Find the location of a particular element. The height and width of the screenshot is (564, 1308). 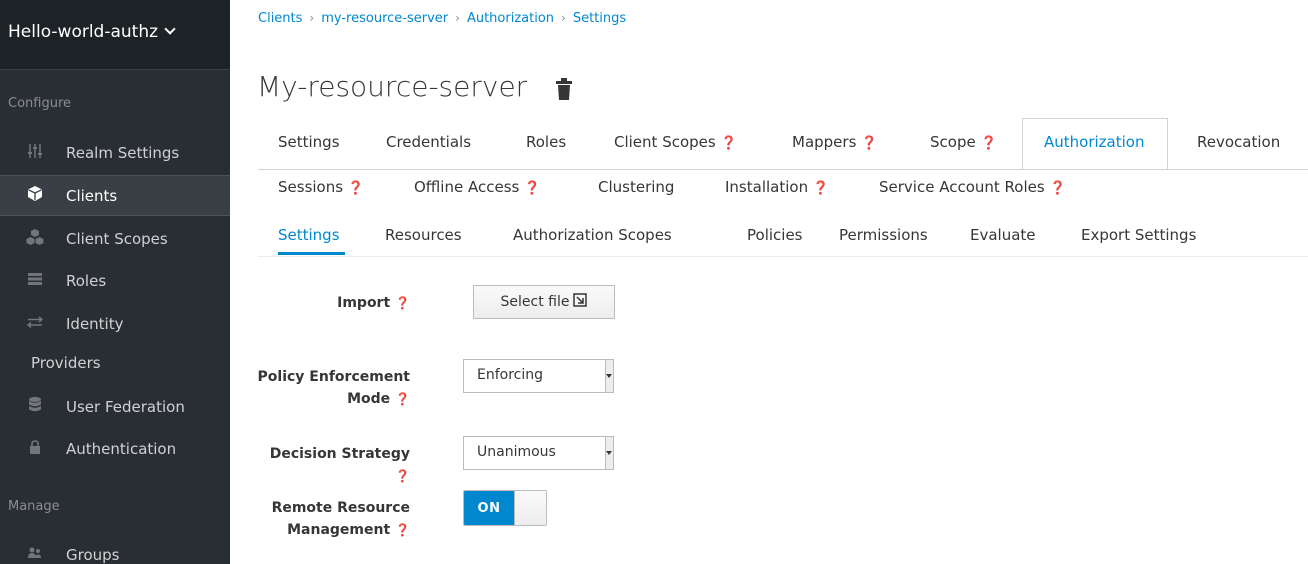

remote-resource-management-label: Remote Resource Management ❓ is located at coordinates (330, 519).